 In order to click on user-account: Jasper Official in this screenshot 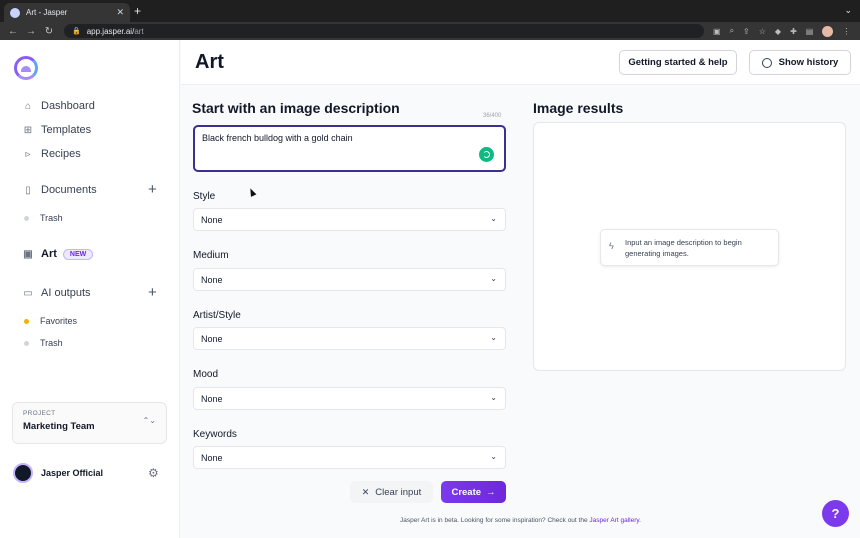, I will do `click(58, 473)`.